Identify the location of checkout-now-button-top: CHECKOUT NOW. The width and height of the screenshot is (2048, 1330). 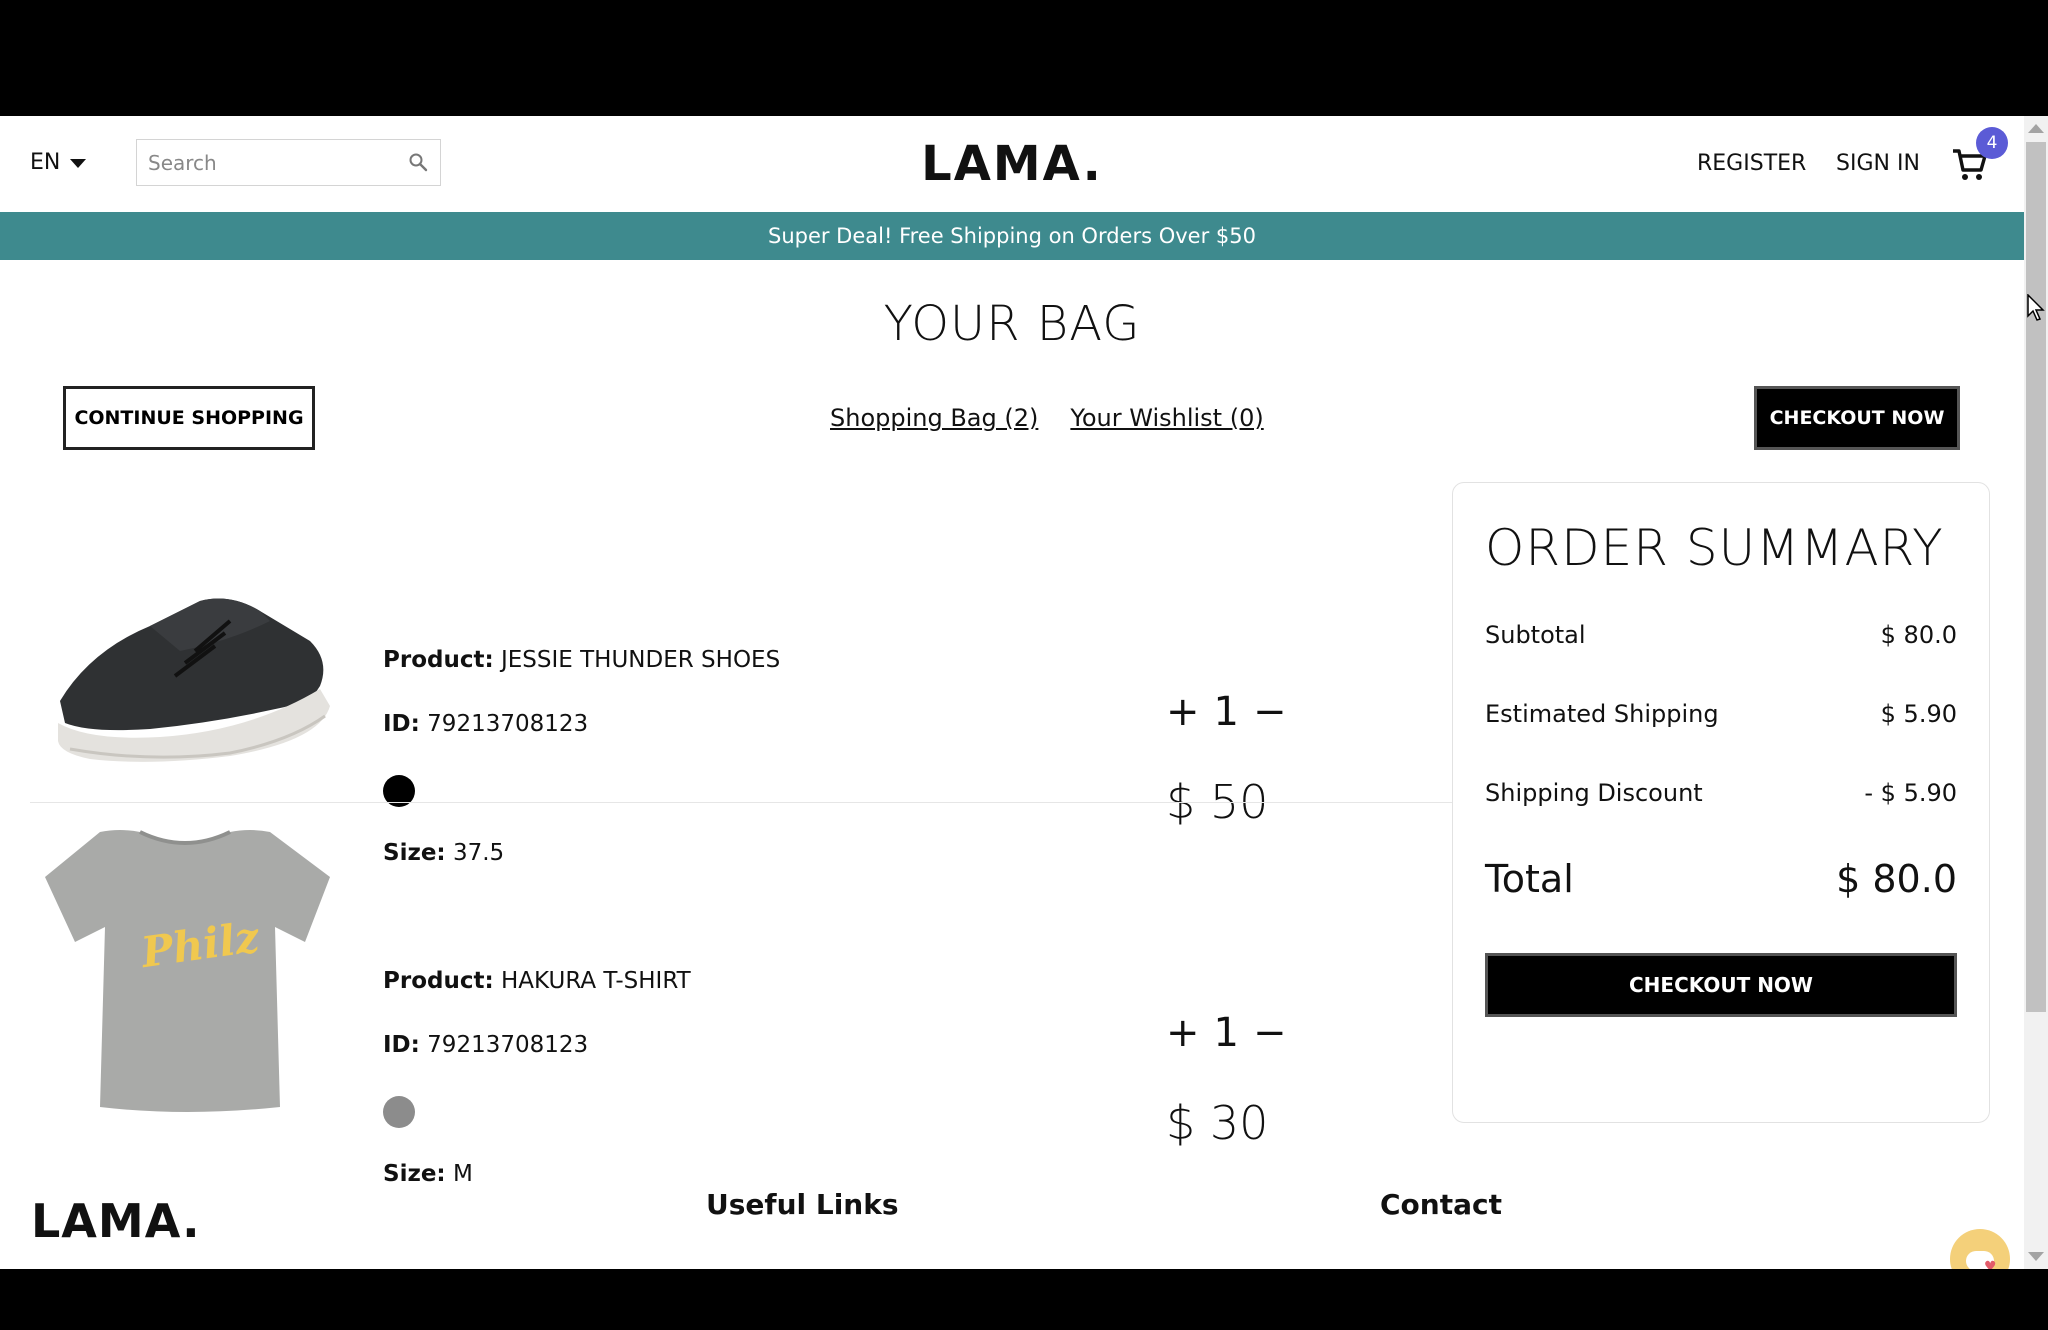
(1857, 418).